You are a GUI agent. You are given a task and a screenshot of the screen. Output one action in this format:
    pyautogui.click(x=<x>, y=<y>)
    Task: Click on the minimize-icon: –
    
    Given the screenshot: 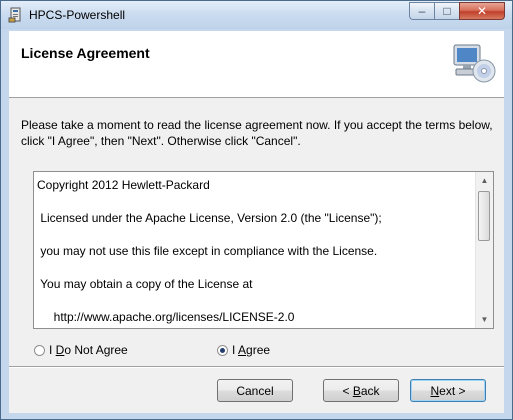 What is the action you would take?
    pyautogui.click(x=422, y=11)
    